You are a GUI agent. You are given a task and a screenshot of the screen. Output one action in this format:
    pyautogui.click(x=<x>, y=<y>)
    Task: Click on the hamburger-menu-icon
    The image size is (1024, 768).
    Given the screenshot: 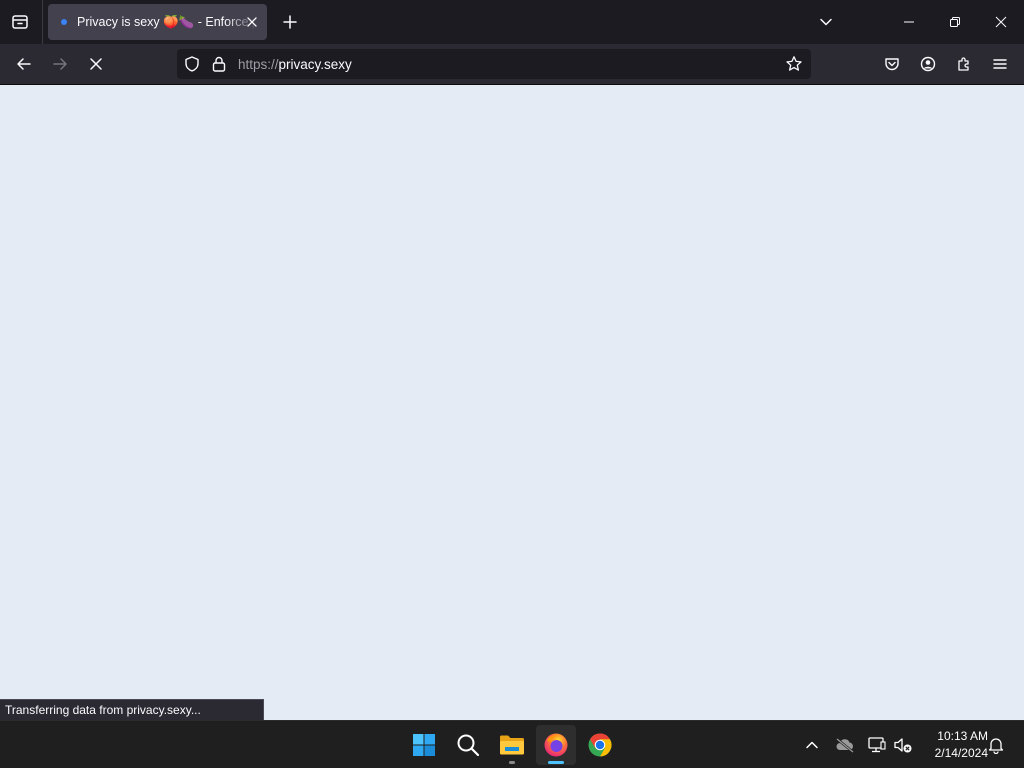 What is the action you would take?
    pyautogui.click(x=1000, y=64)
    